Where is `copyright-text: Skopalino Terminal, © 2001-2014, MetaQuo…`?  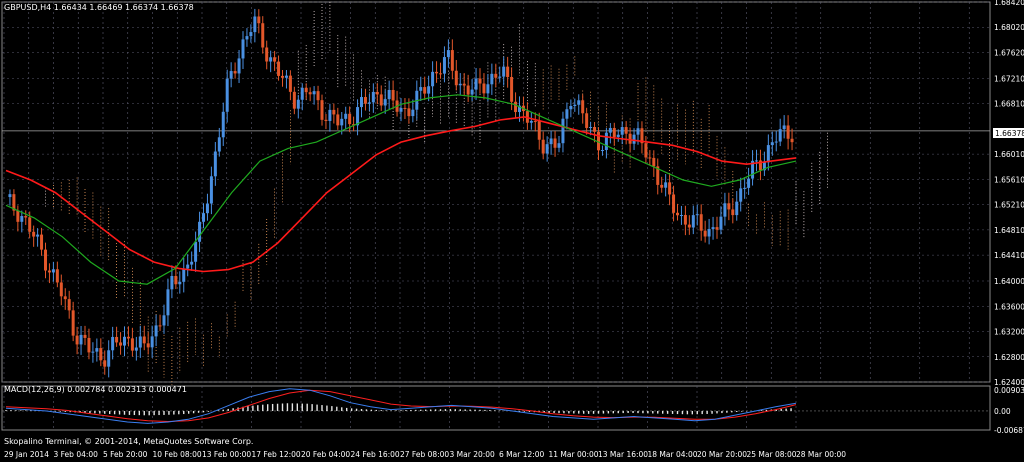 copyright-text: Skopalino Terminal, © 2001-2014, MetaQuo… is located at coordinates (128, 441).